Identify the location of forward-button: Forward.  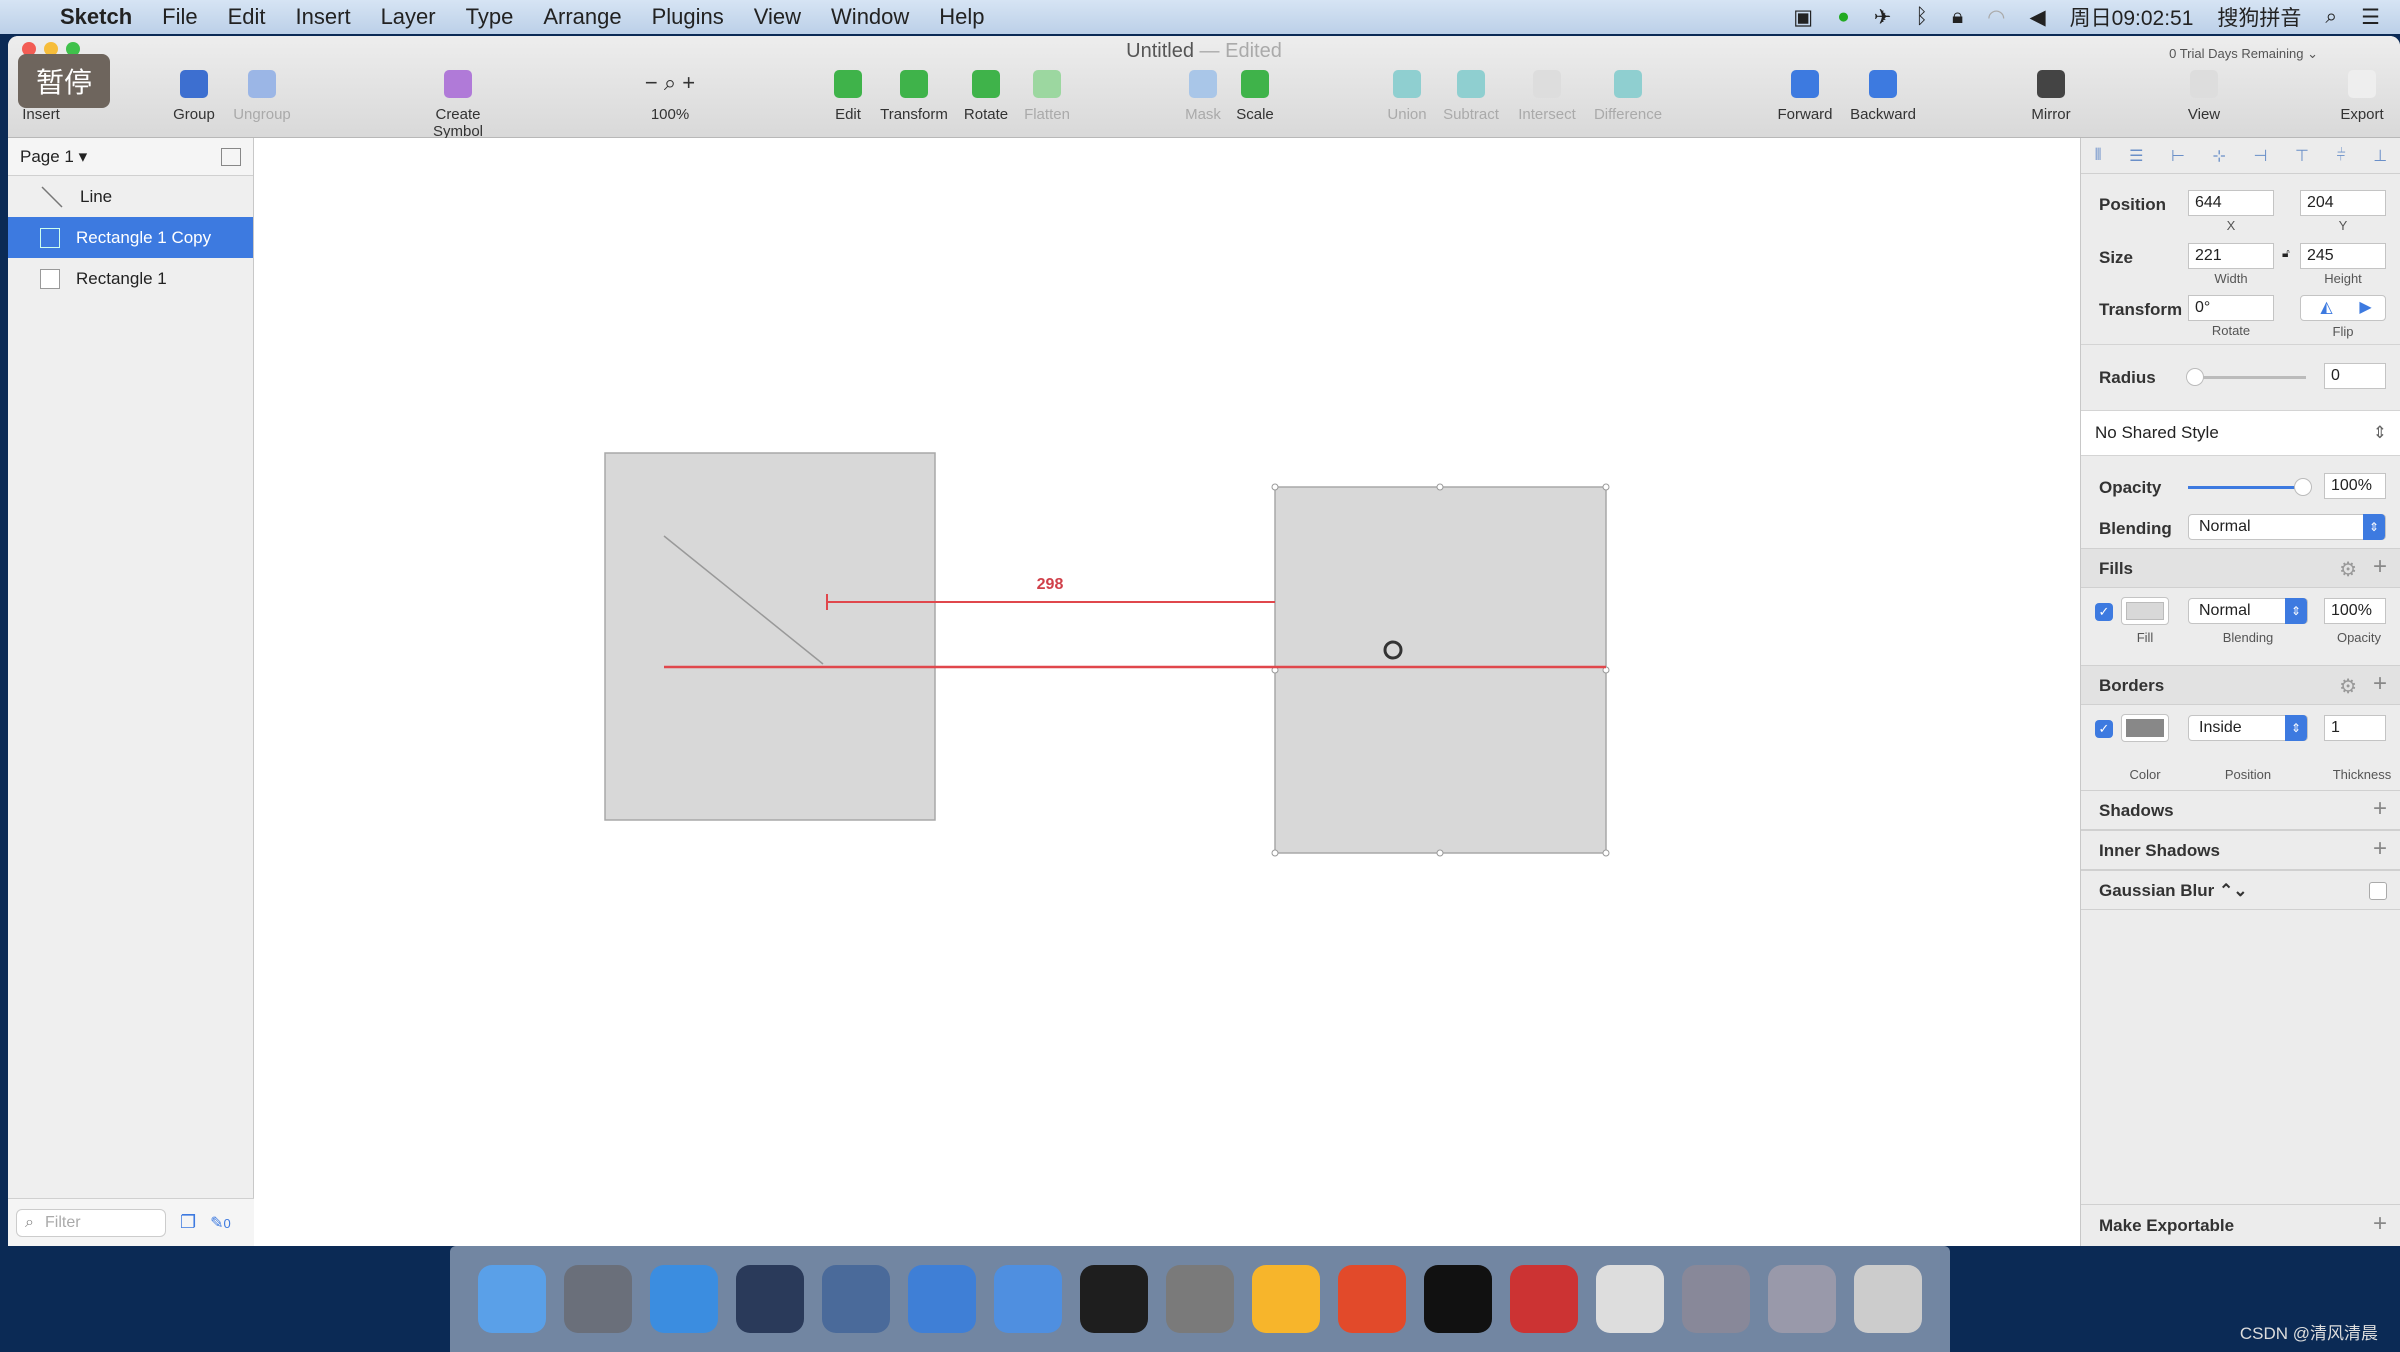
(1805, 96).